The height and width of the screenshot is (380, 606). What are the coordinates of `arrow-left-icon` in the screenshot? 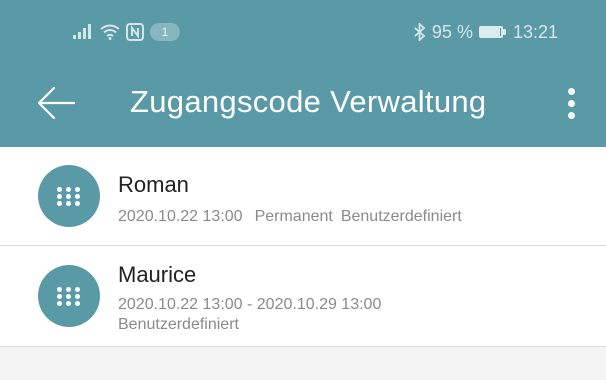 It's located at (56, 103).